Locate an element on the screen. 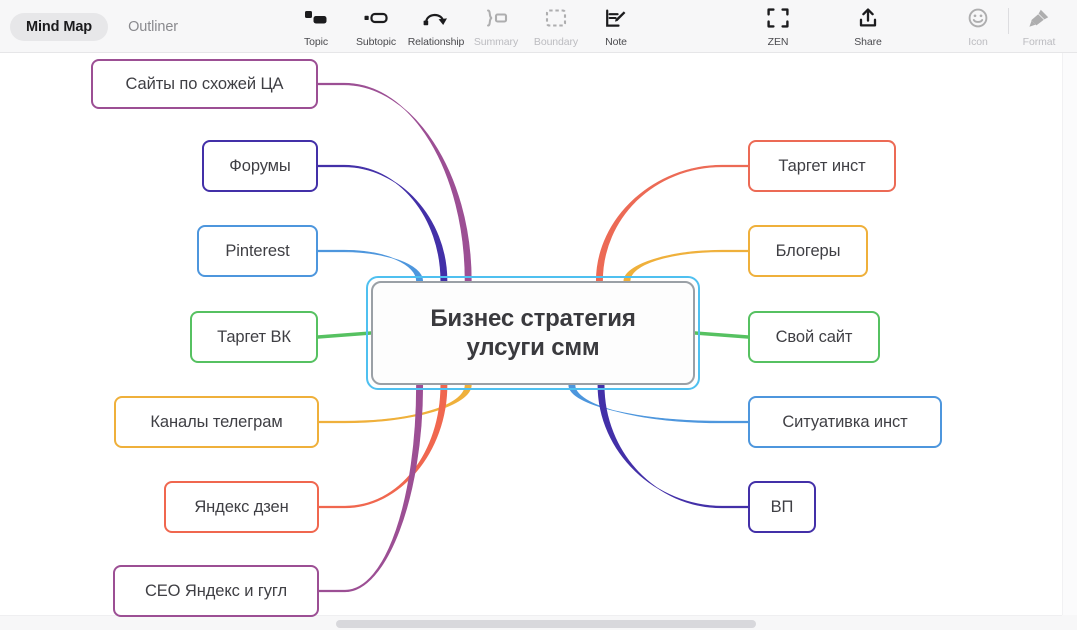 The height and width of the screenshot is (630, 1077). subtopic-button: Subtopic is located at coordinates (376, 25).